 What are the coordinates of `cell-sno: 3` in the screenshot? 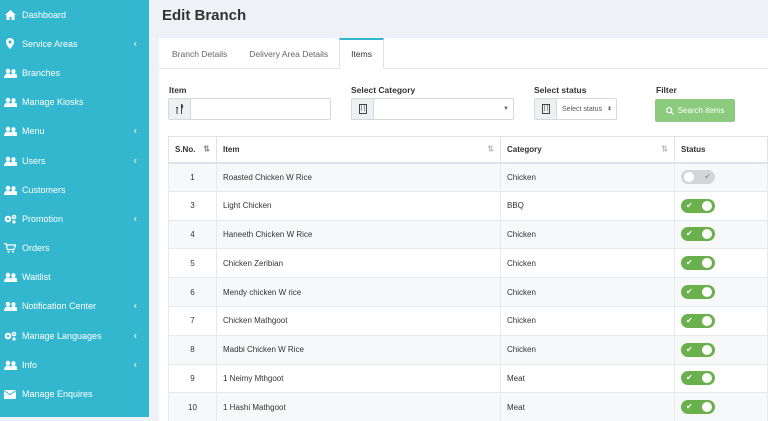 It's located at (192, 205).